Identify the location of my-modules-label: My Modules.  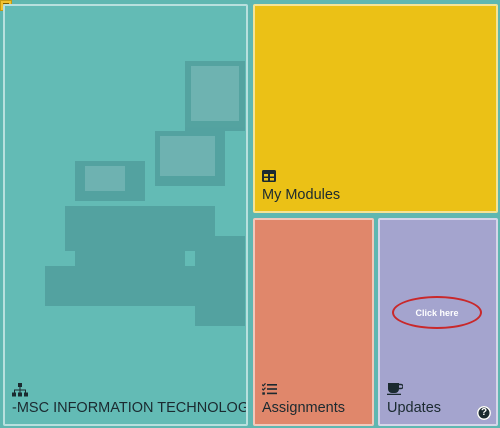
(301, 195).